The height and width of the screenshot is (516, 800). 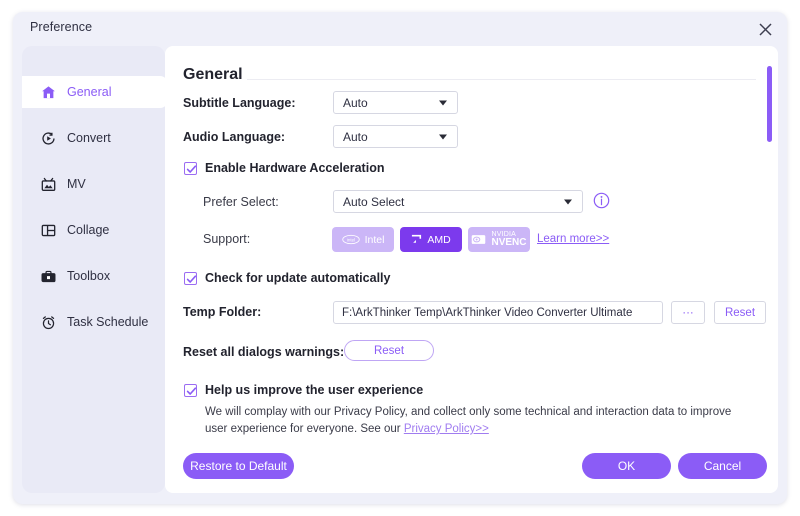 I want to click on page-title: General, so click(x=213, y=74).